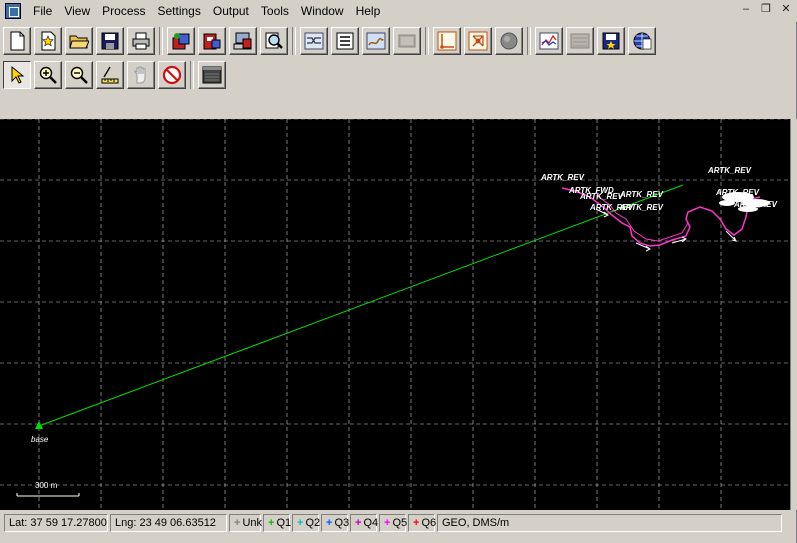  I want to click on zoom-out-button, so click(79, 75).